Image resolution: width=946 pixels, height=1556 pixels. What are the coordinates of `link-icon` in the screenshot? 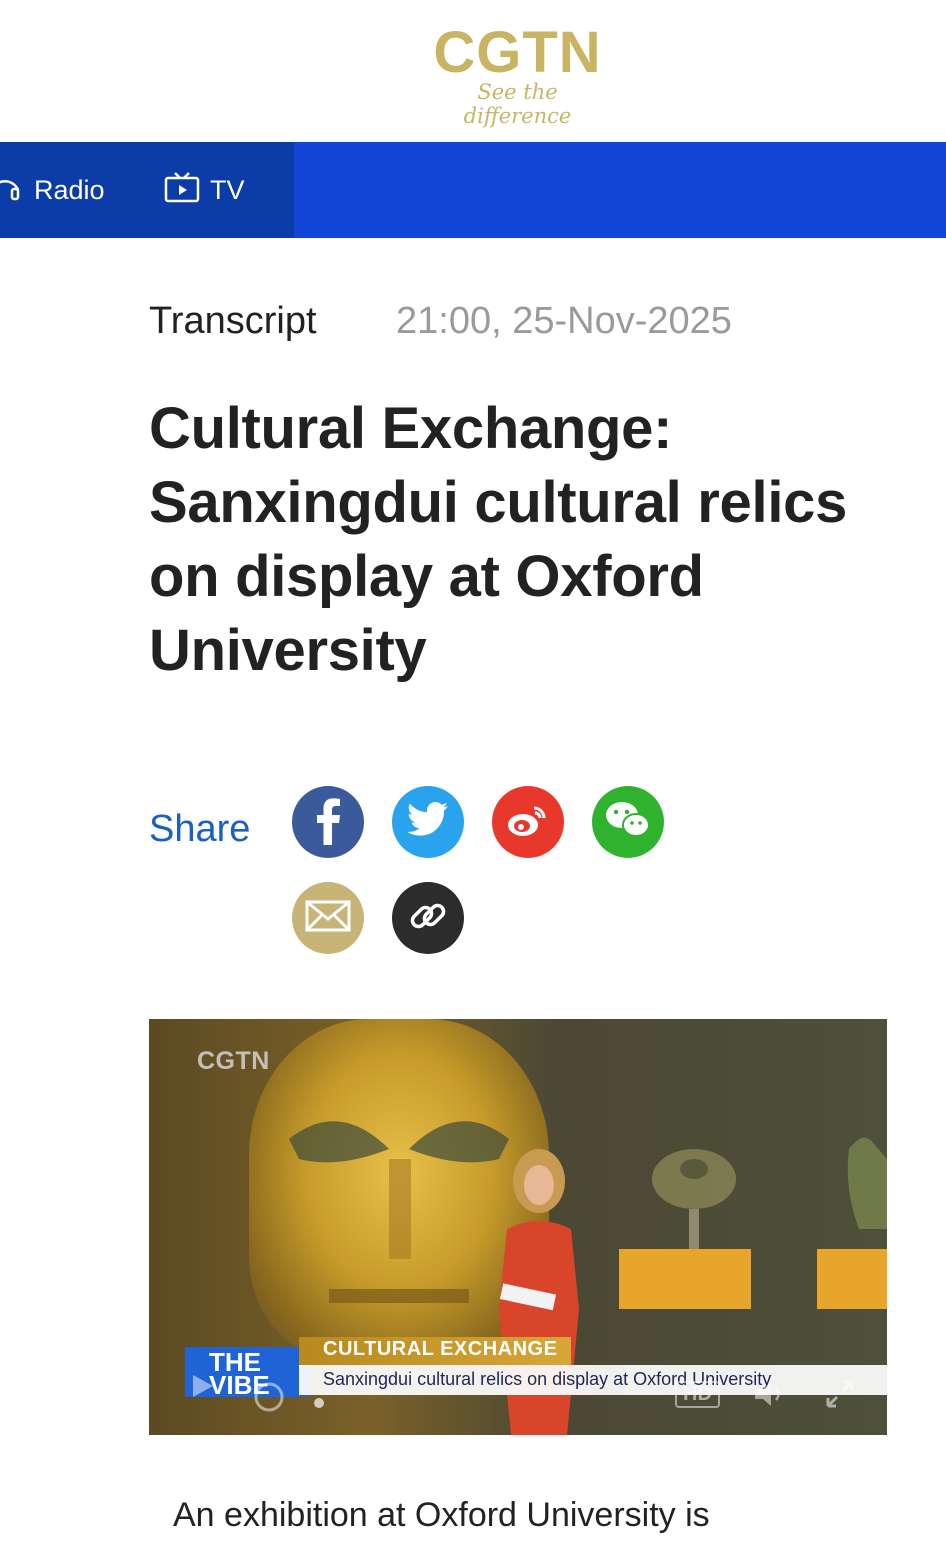 It's located at (428, 918).